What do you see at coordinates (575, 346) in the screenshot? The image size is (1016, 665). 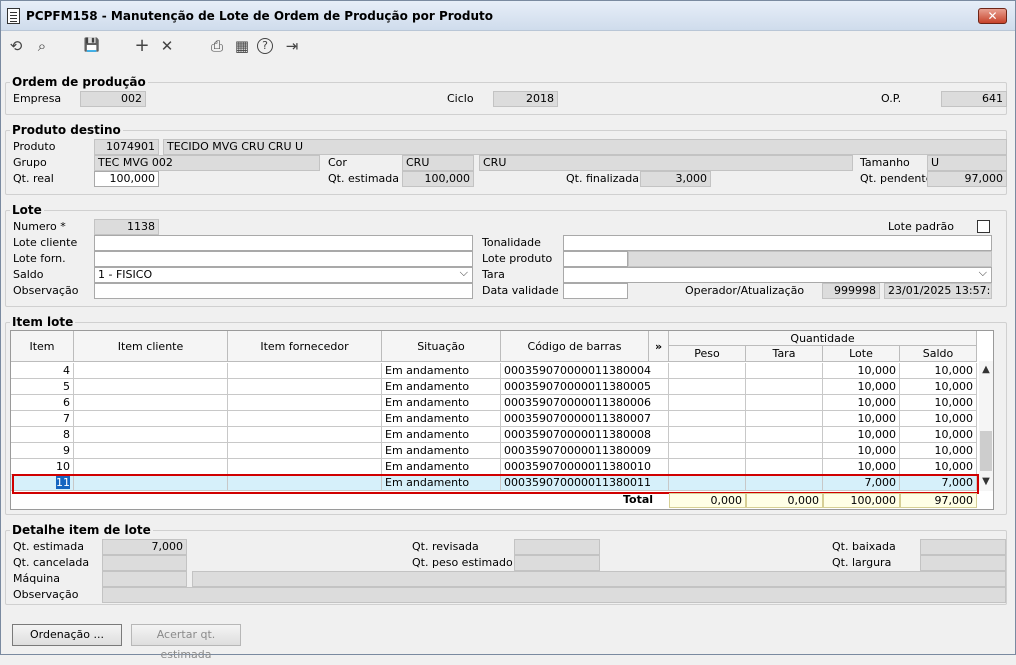 I see `col-header-codigo-barras: Código de barras` at bounding box center [575, 346].